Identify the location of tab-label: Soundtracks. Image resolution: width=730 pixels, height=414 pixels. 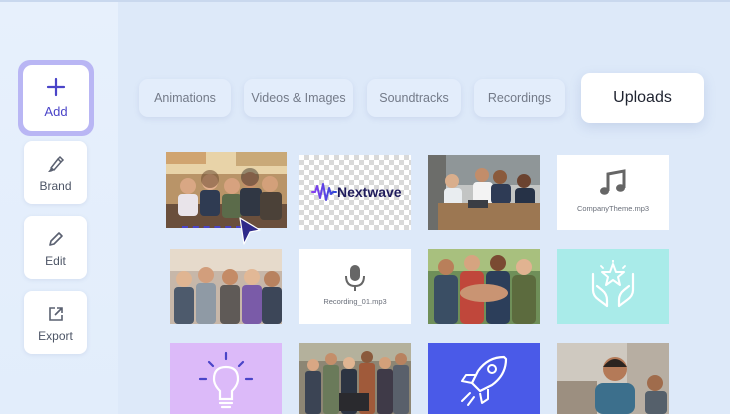
(414, 98).